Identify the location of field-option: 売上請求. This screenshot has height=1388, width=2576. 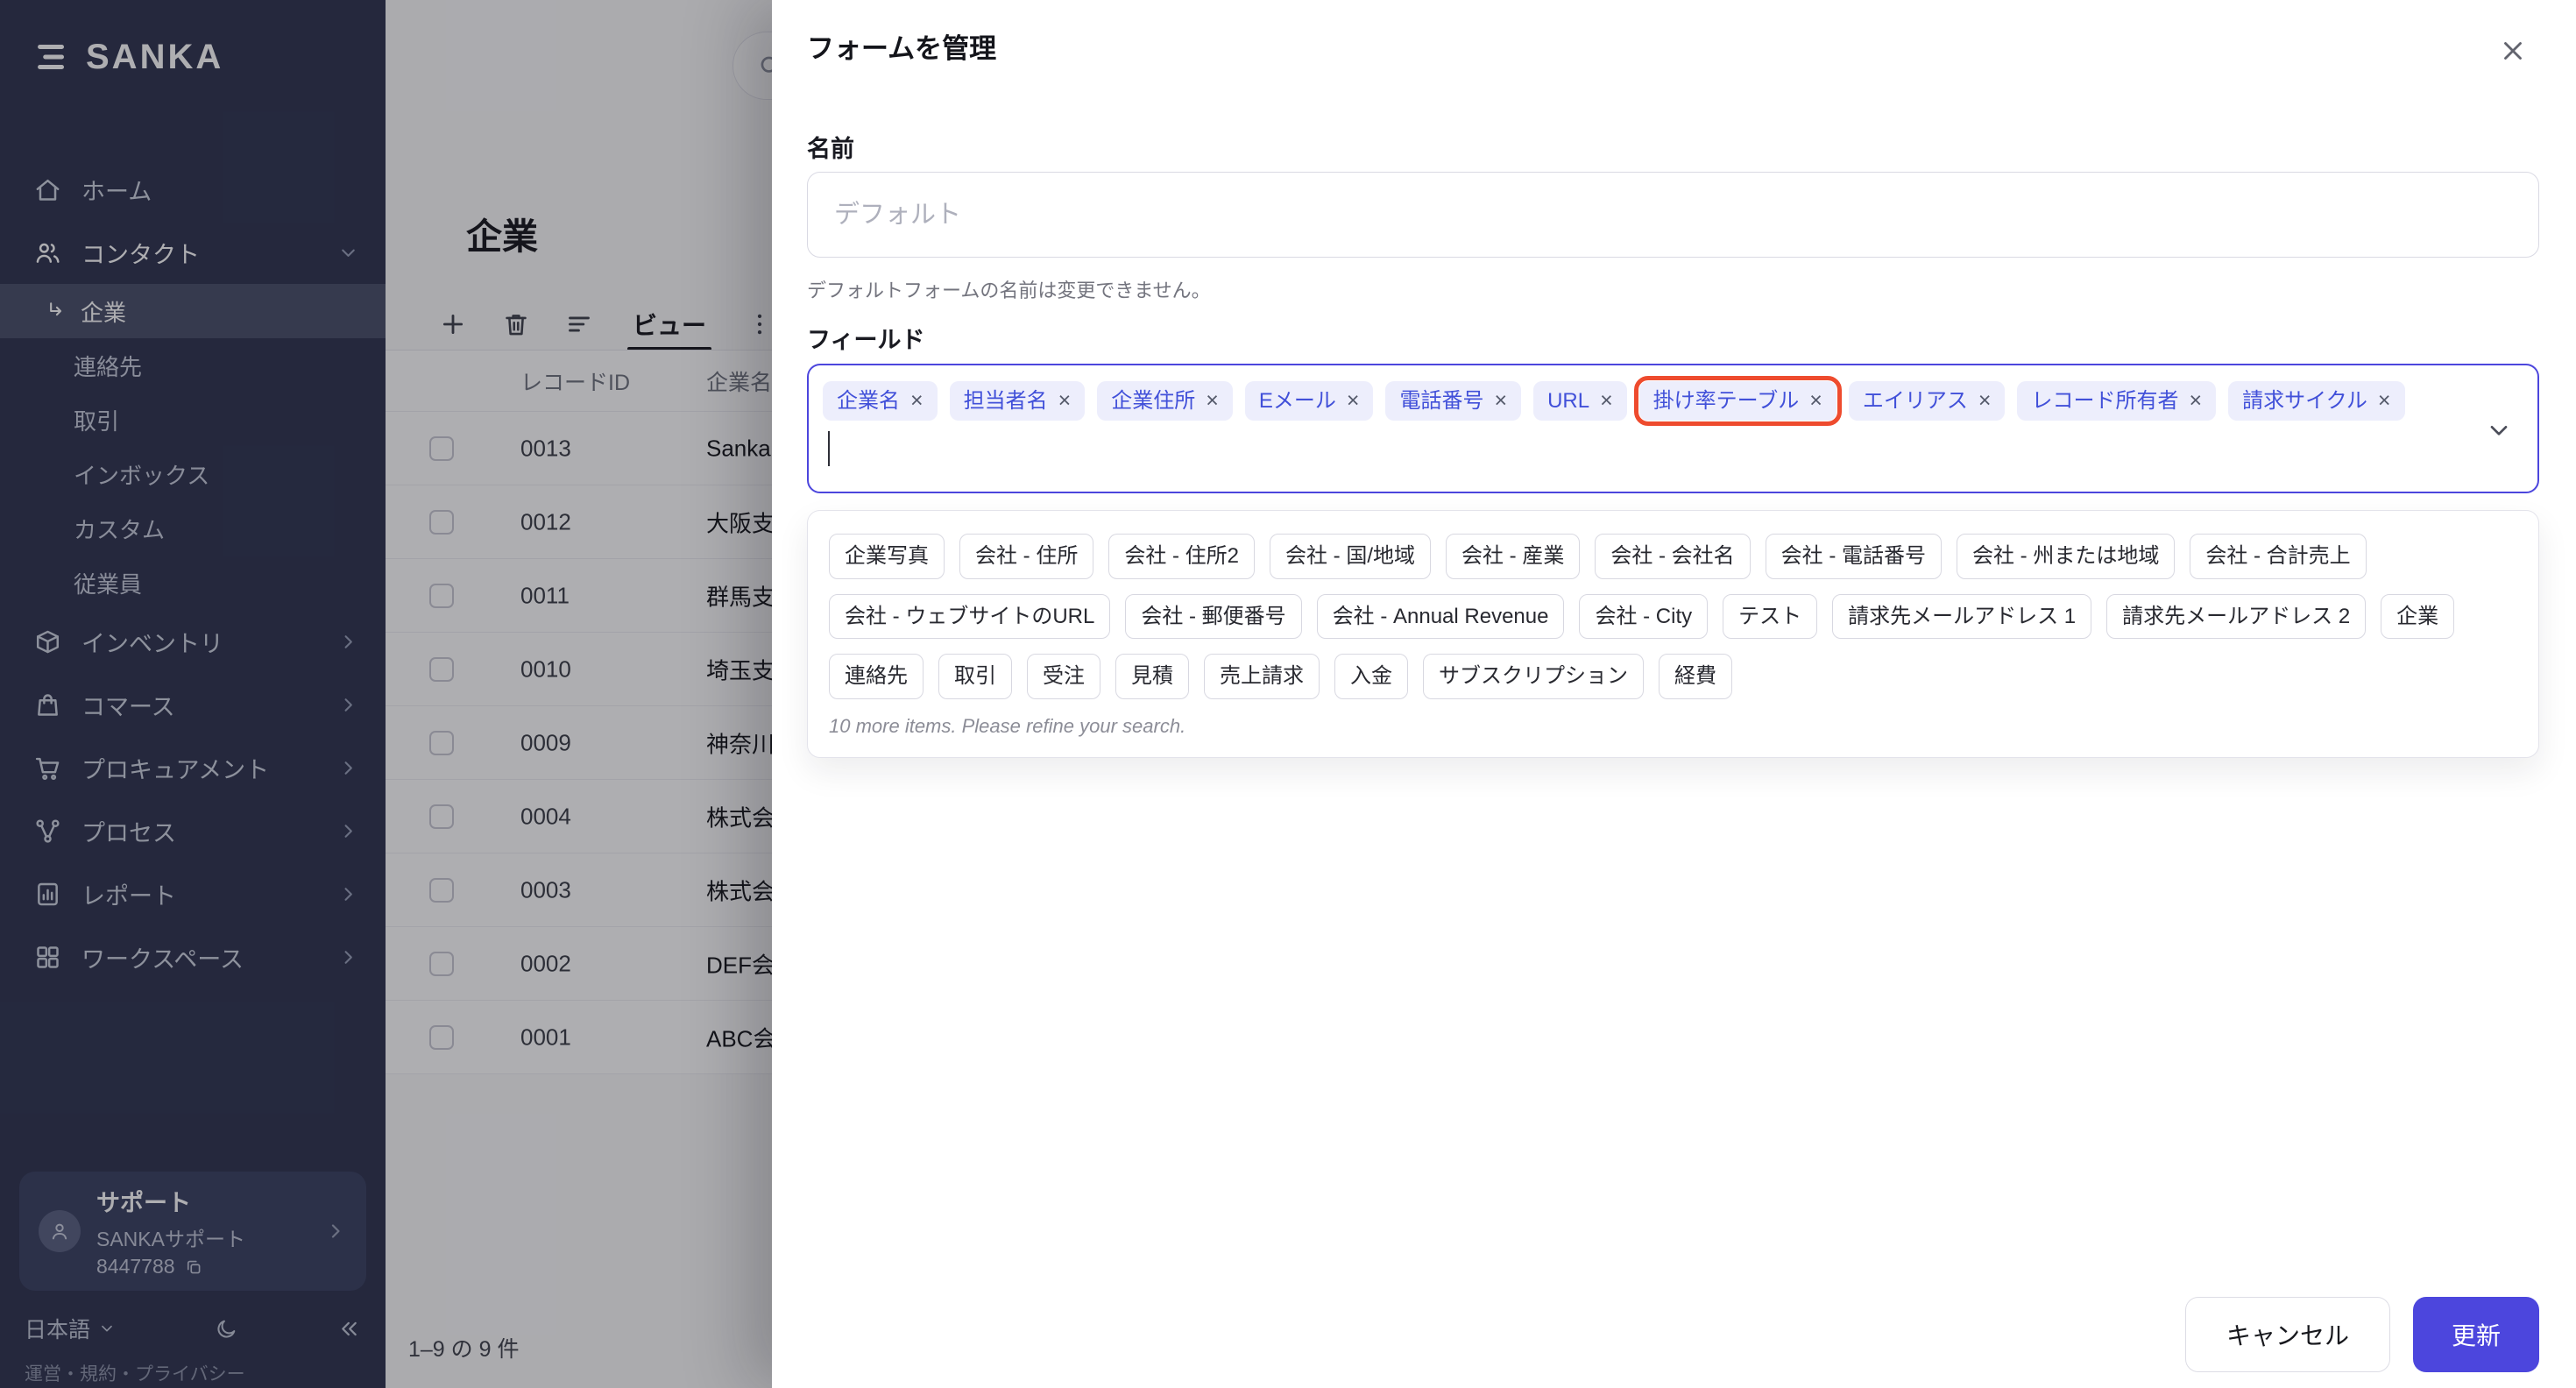
(1262, 677).